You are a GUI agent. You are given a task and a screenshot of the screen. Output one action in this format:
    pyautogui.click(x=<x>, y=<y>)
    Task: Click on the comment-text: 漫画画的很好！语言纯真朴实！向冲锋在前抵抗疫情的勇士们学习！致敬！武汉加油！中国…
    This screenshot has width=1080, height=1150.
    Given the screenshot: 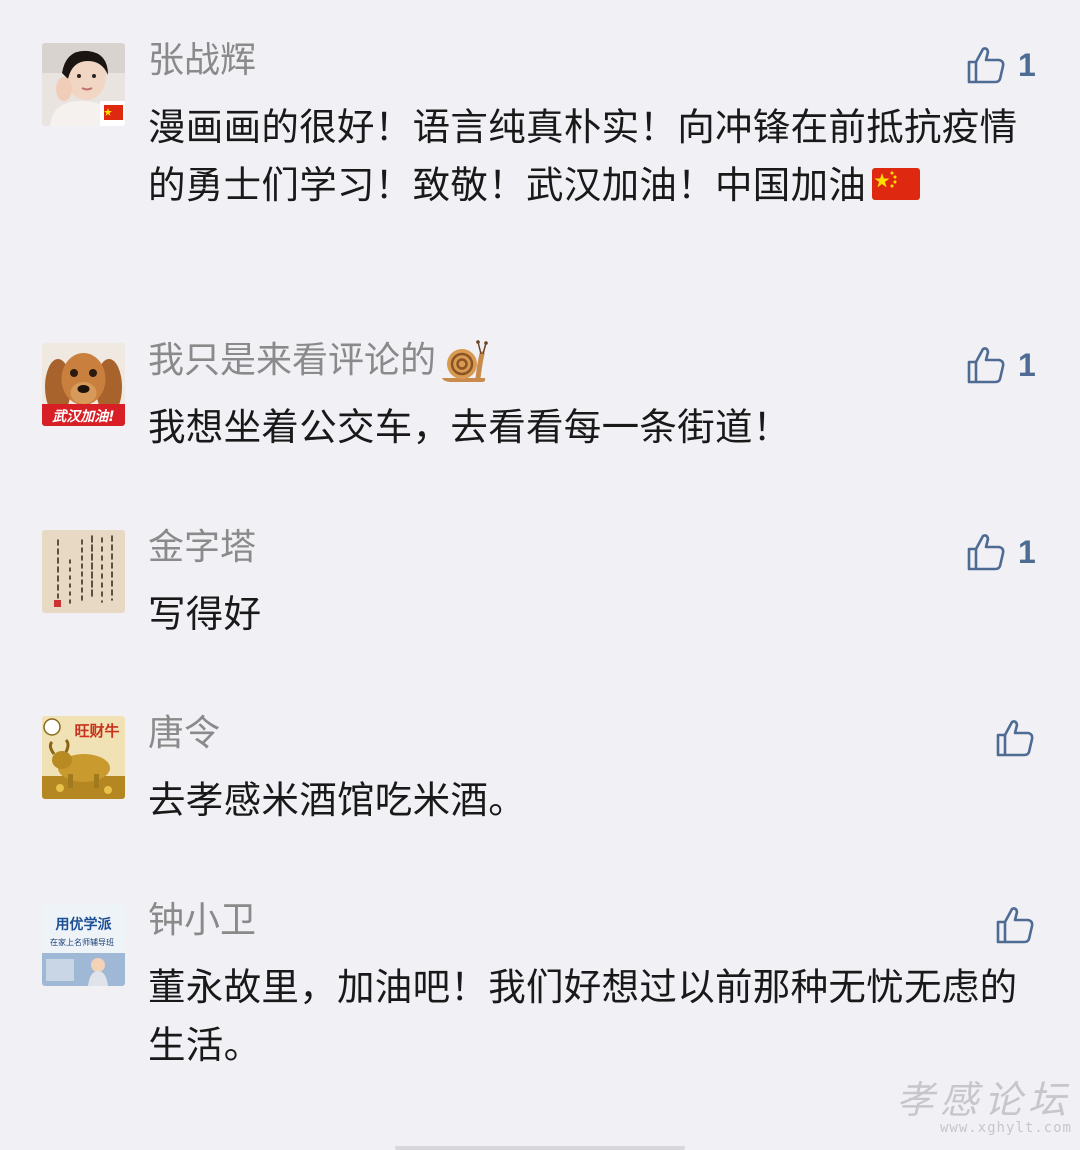 What is the action you would take?
    pyautogui.click(x=593, y=156)
    